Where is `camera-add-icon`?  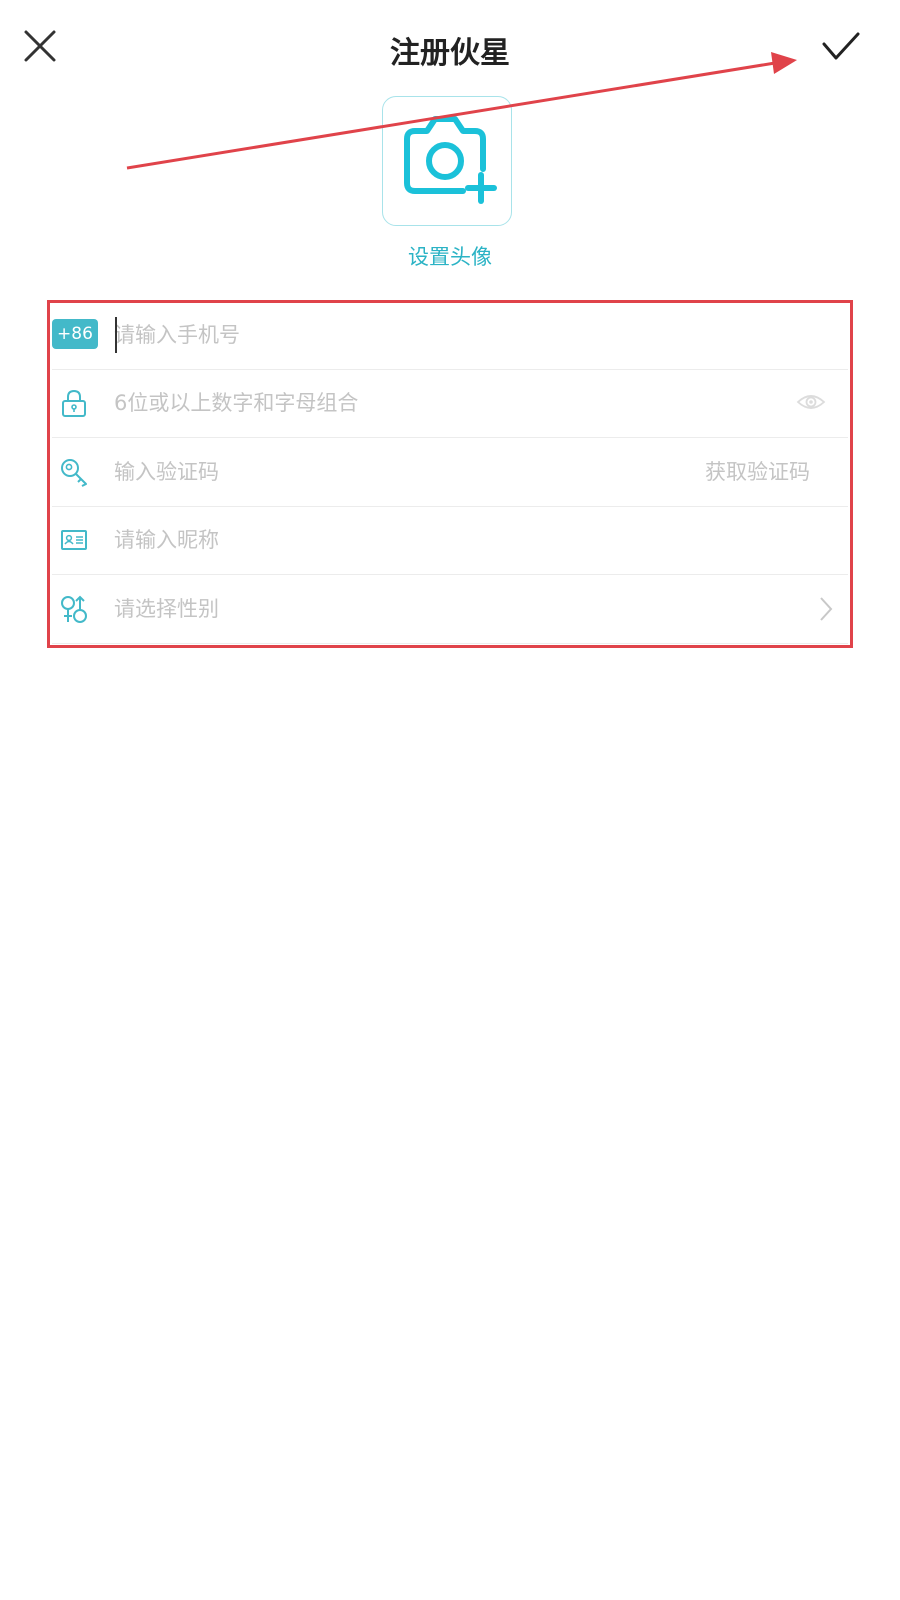
camera-add-icon is located at coordinates (450, 160).